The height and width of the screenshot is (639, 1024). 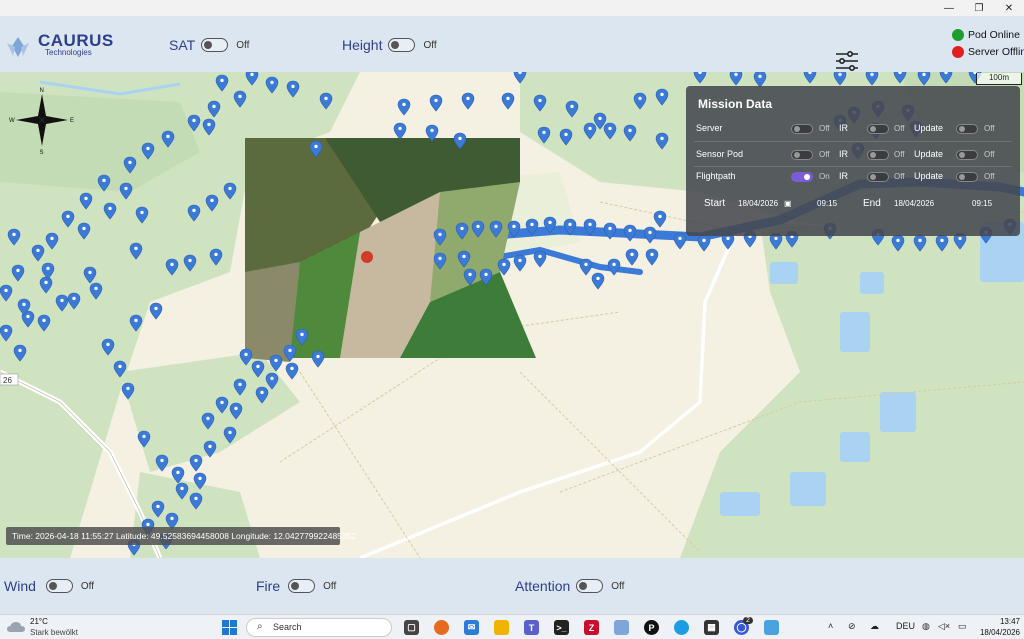 I want to click on mission-row-sensor-pod: Sensor Pod Off IR Off Update Off, so click(x=853, y=156).